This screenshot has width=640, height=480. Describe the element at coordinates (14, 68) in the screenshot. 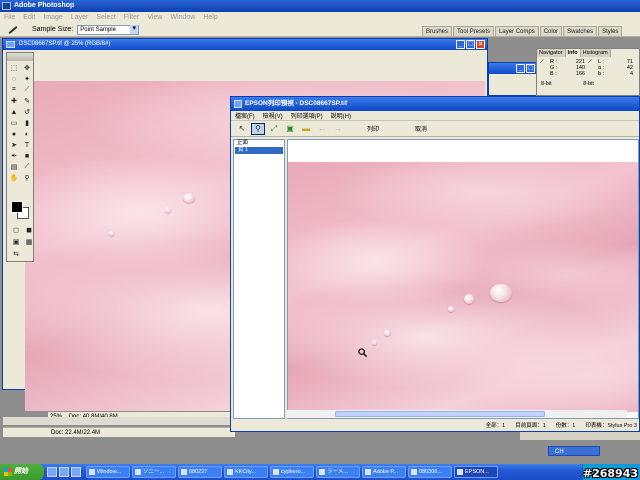

I see `marquee-tool-icon: ⬚` at that location.